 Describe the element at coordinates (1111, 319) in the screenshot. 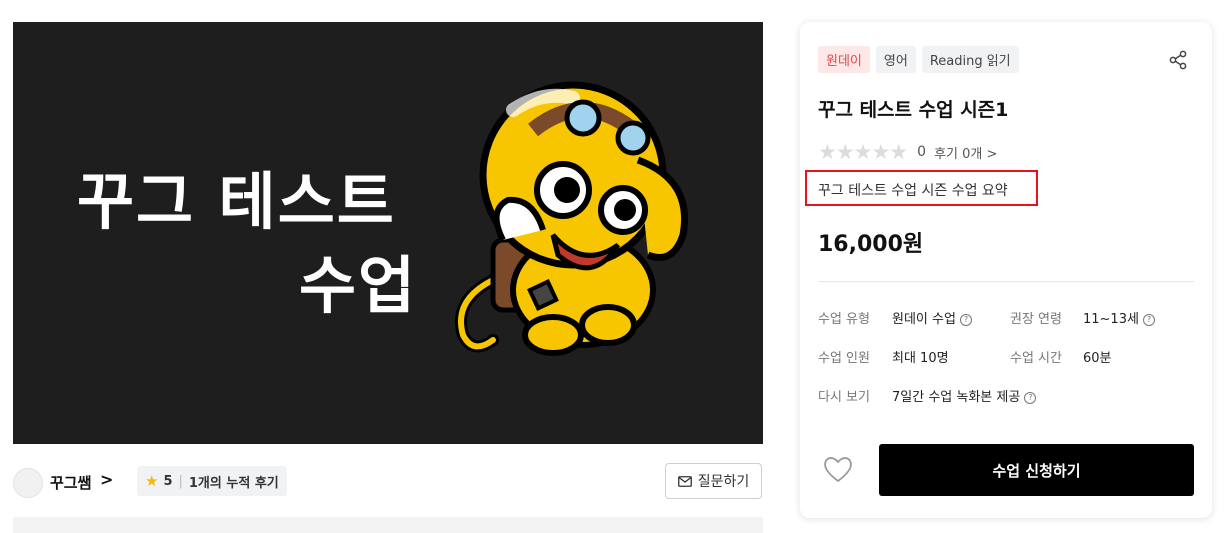

I see `info-age-value: 11~13세` at that location.